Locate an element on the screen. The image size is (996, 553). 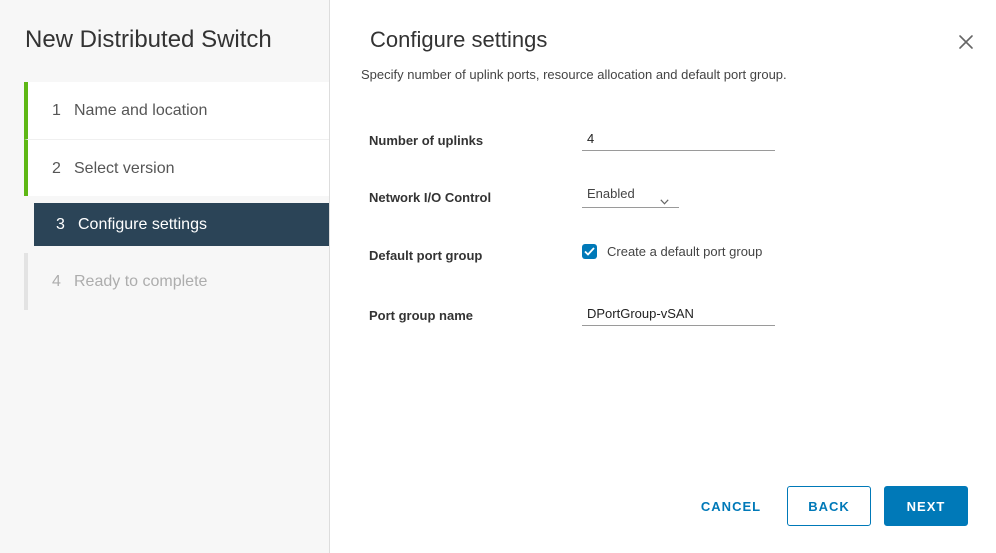
step-label: Configure settings is located at coordinates (142, 224).